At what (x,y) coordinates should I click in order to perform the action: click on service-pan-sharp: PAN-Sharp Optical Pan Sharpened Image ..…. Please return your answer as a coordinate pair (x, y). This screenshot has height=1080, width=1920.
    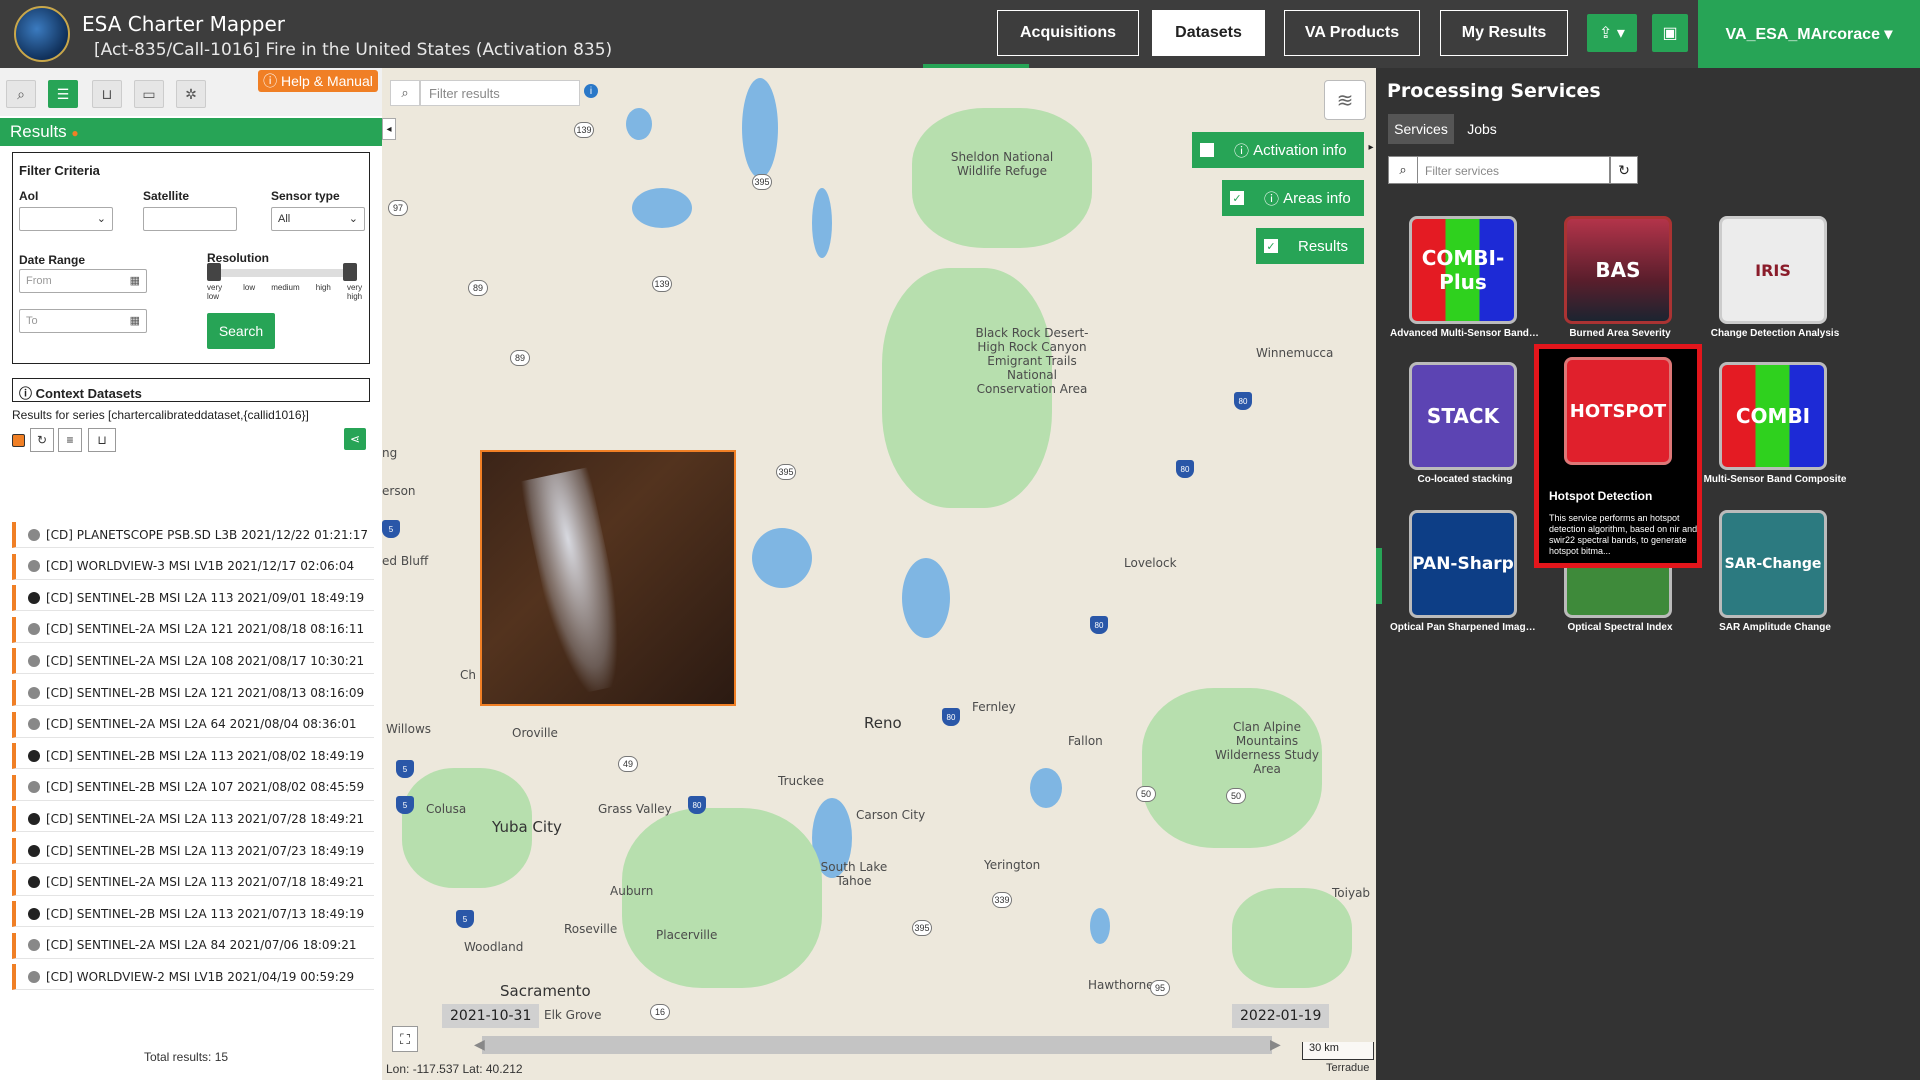
    Looking at the image, I should click on (1465, 580).